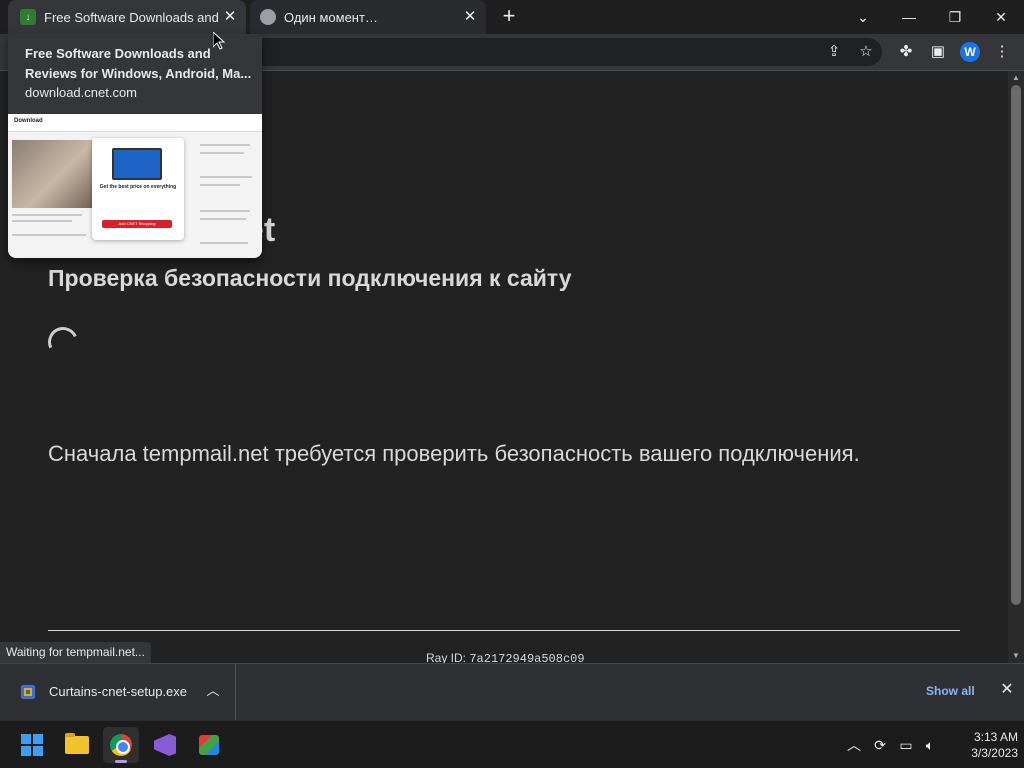  Describe the element at coordinates (1016, 78) in the screenshot. I see `scroll-up-icon: ▲` at that location.